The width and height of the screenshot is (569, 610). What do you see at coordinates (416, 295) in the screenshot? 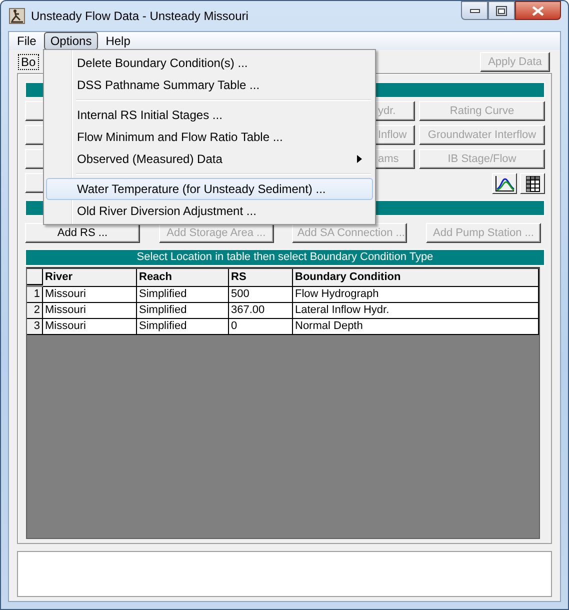
I see `table-cell: Flow Hydrograph` at bounding box center [416, 295].